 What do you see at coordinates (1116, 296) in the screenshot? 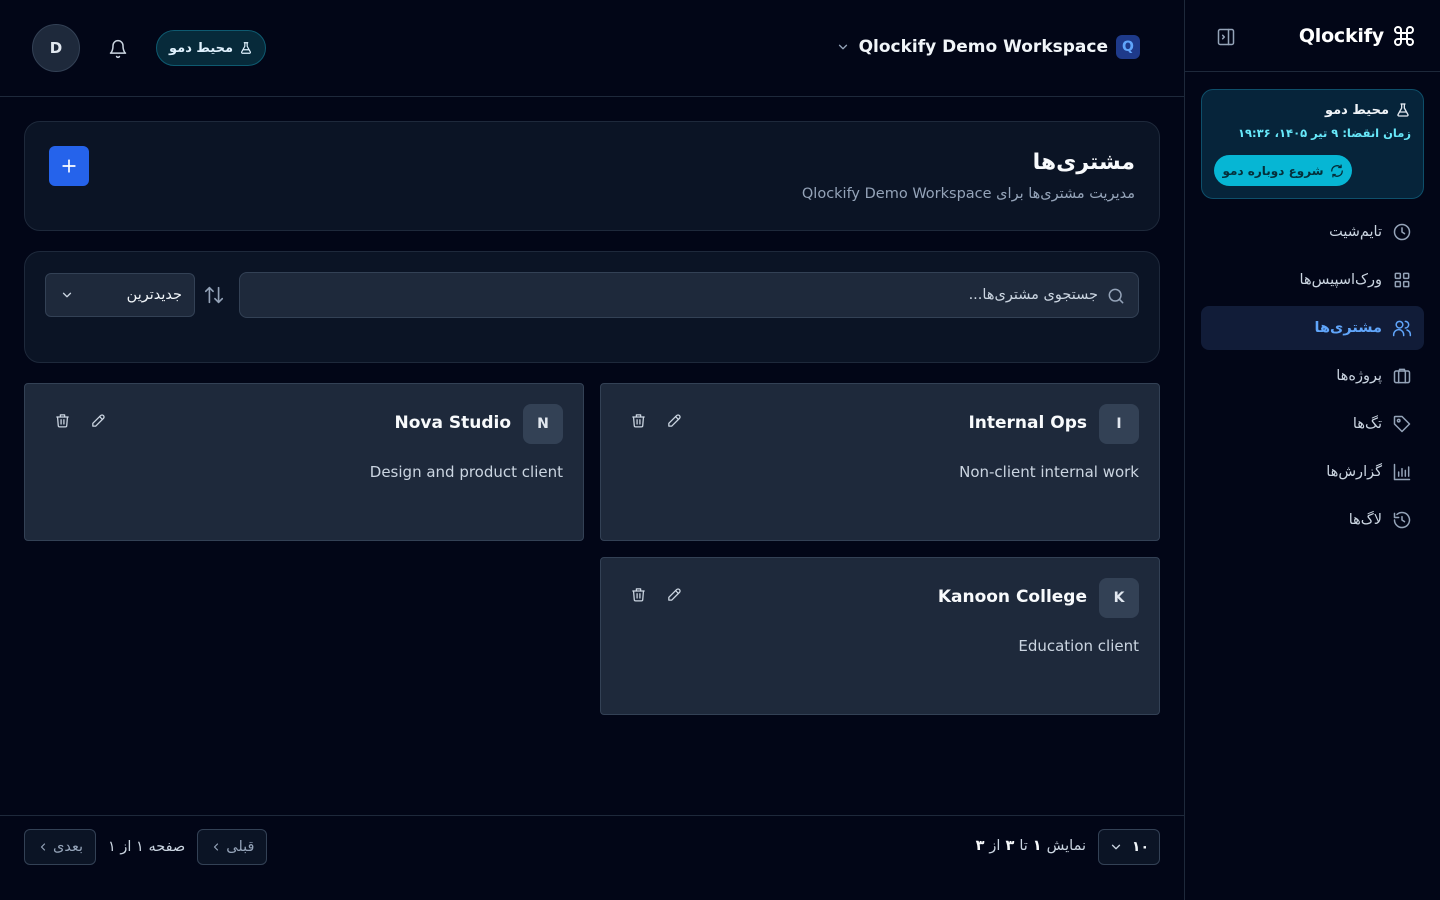
I see `search-icon` at bounding box center [1116, 296].